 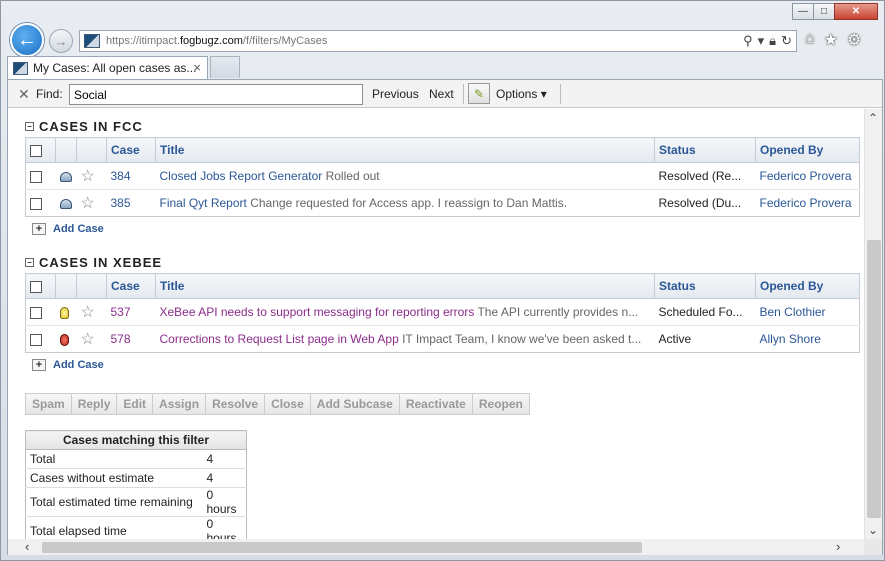 I want to click on opened-by-link: Ben Clothier, so click(x=793, y=312).